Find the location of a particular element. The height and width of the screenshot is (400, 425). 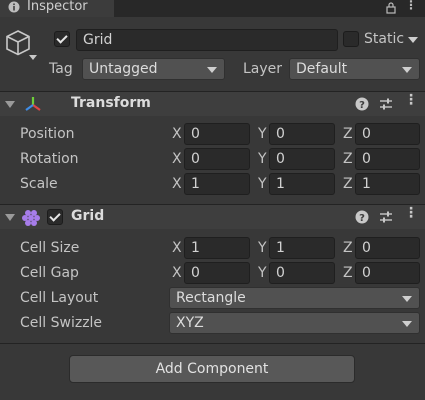

gameobject-cube-icon is located at coordinates (18, 43).